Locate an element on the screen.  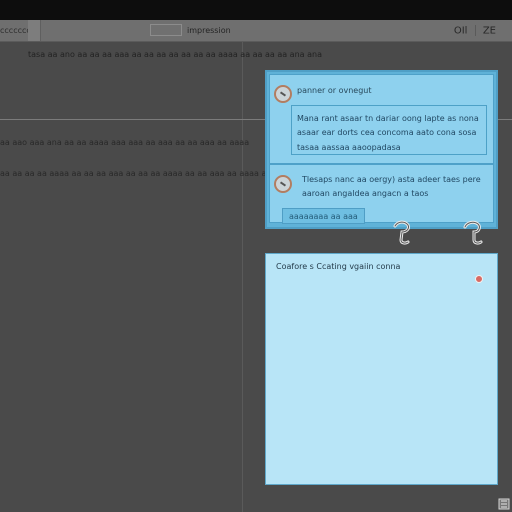
toolbar-divider is located at coordinates (475, 30).